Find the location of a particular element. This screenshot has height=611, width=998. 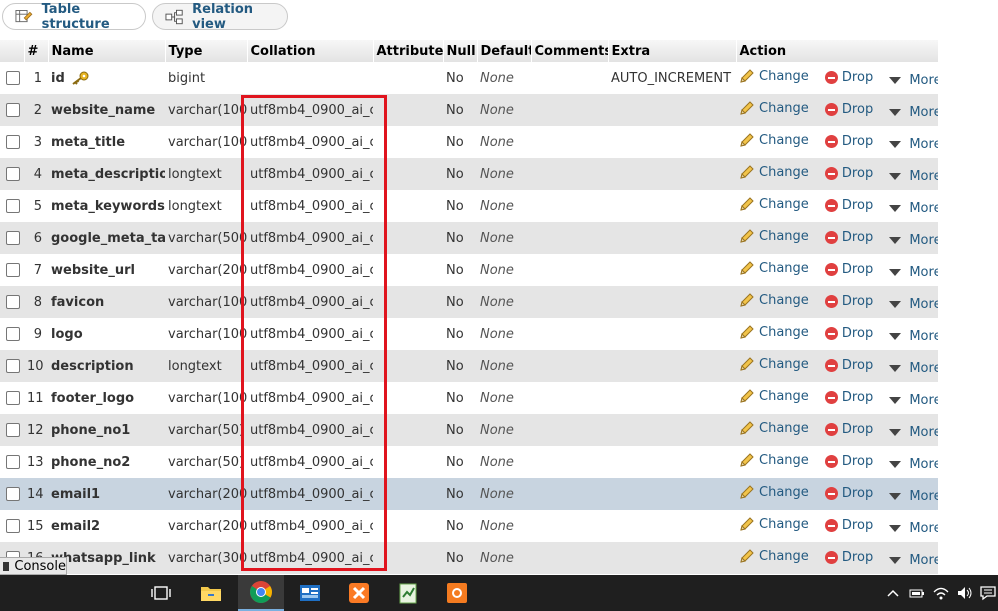

drop-label: Drop is located at coordinates (857, 525).